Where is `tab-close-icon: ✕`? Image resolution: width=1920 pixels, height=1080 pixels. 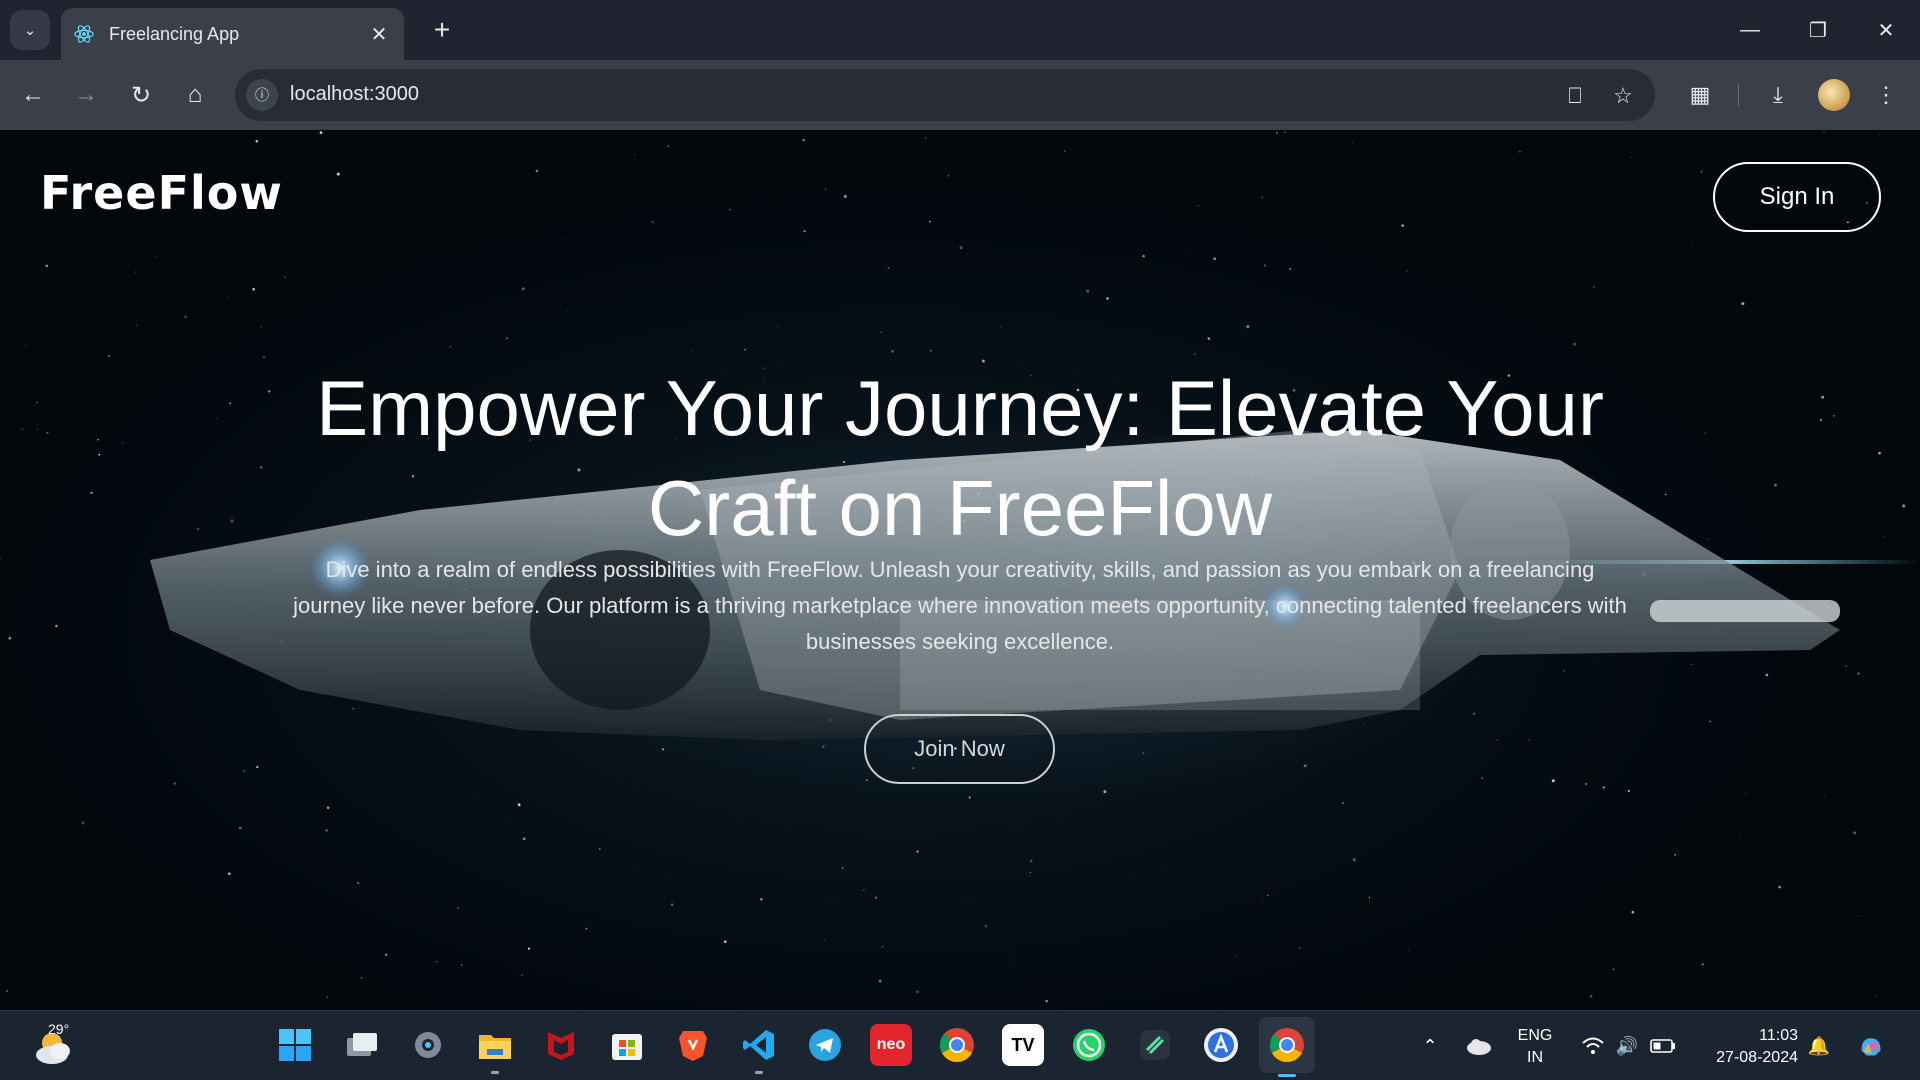 tab-close-icon: ✕ is located at coordinates (379, 34).